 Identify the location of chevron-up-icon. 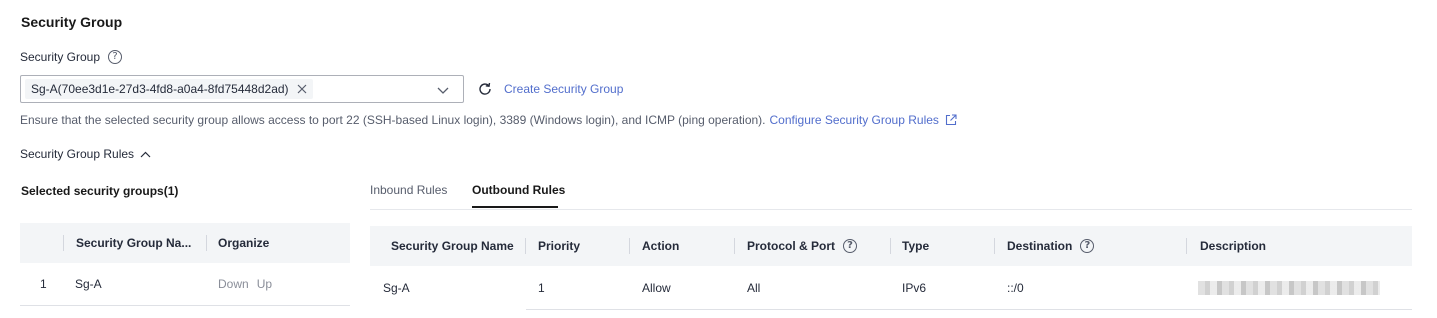
(145, 154).